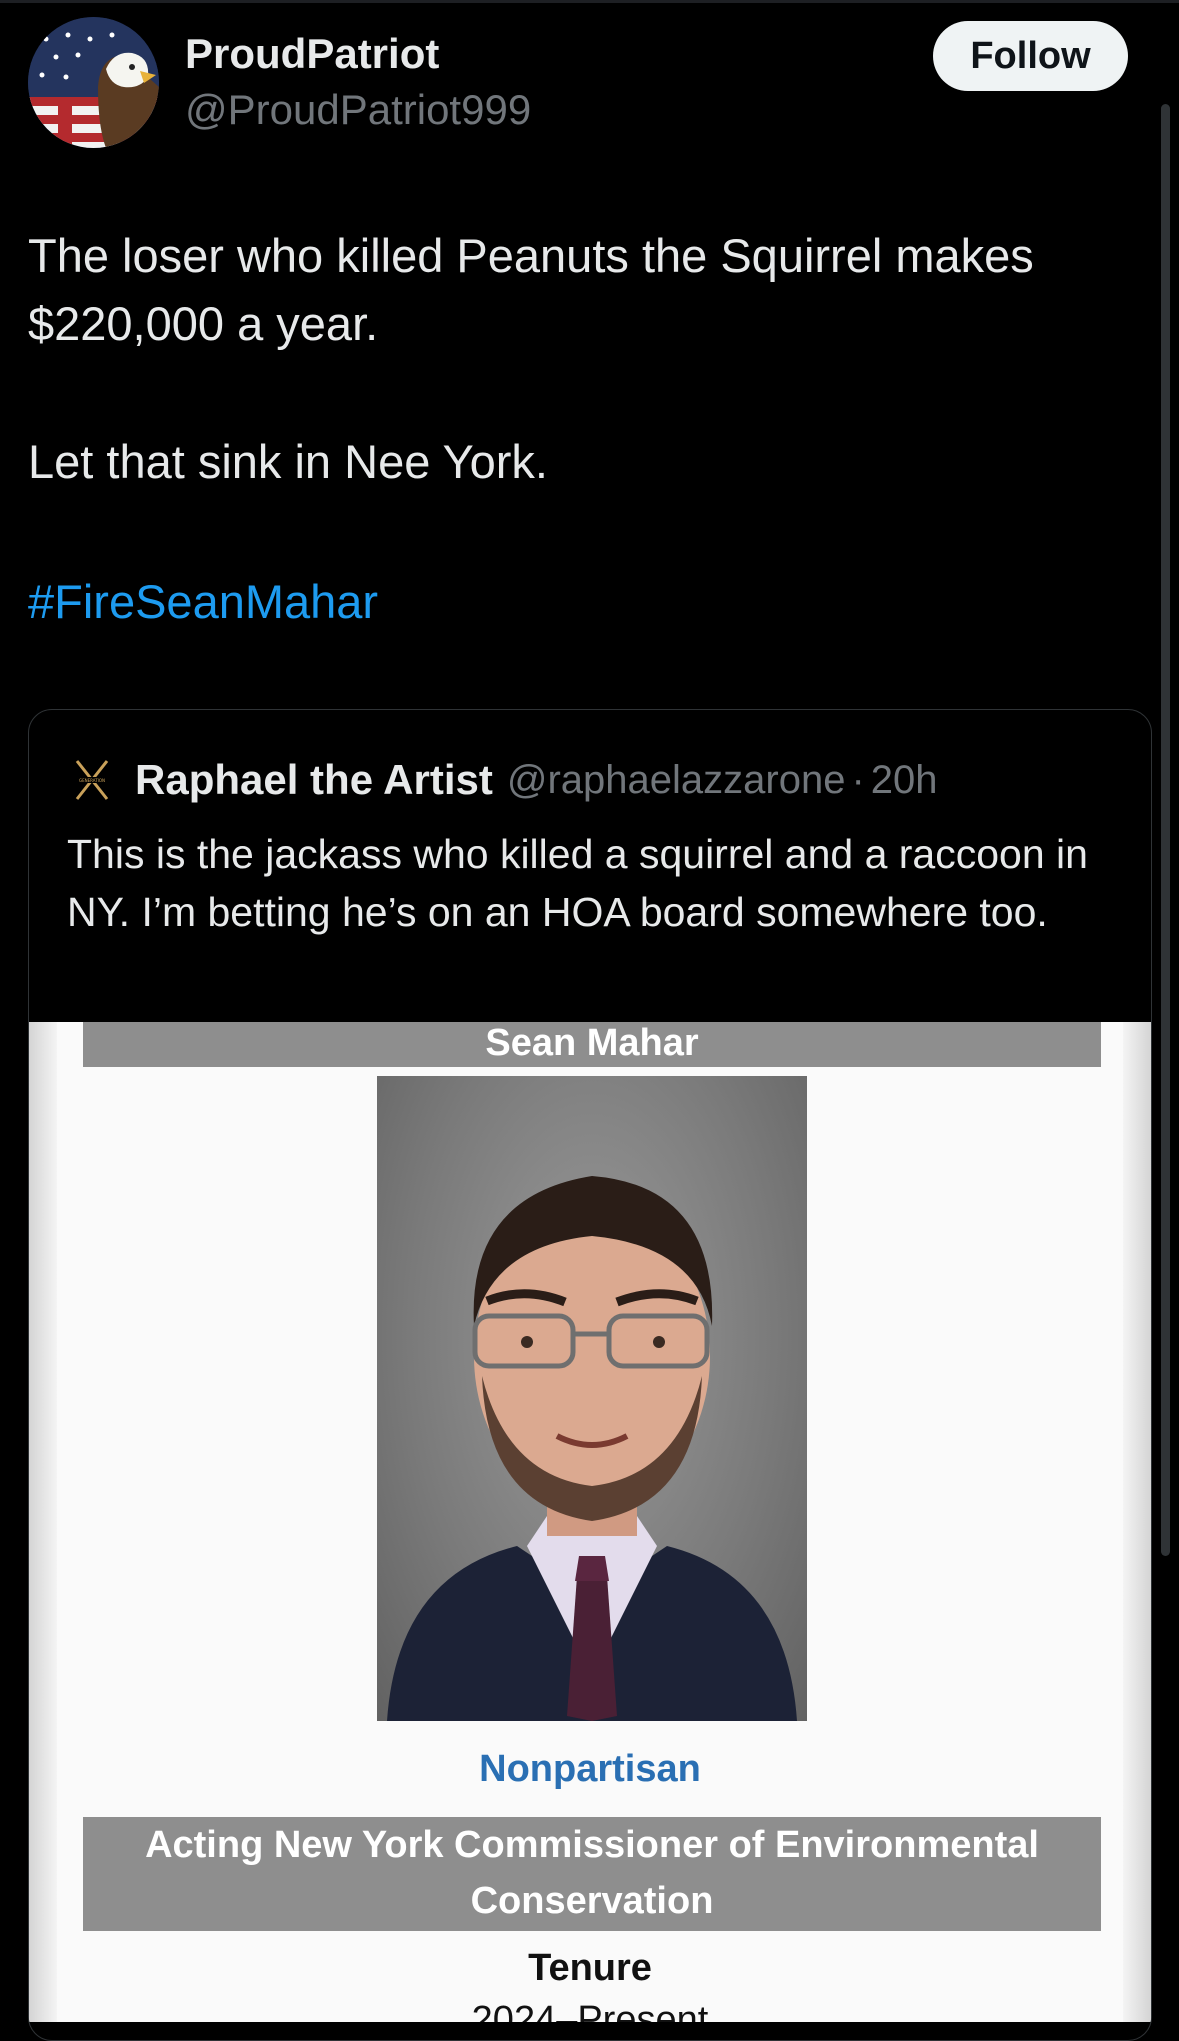  I want to click on hashtag-link: #FireSeanMahar, so click(203, 602).